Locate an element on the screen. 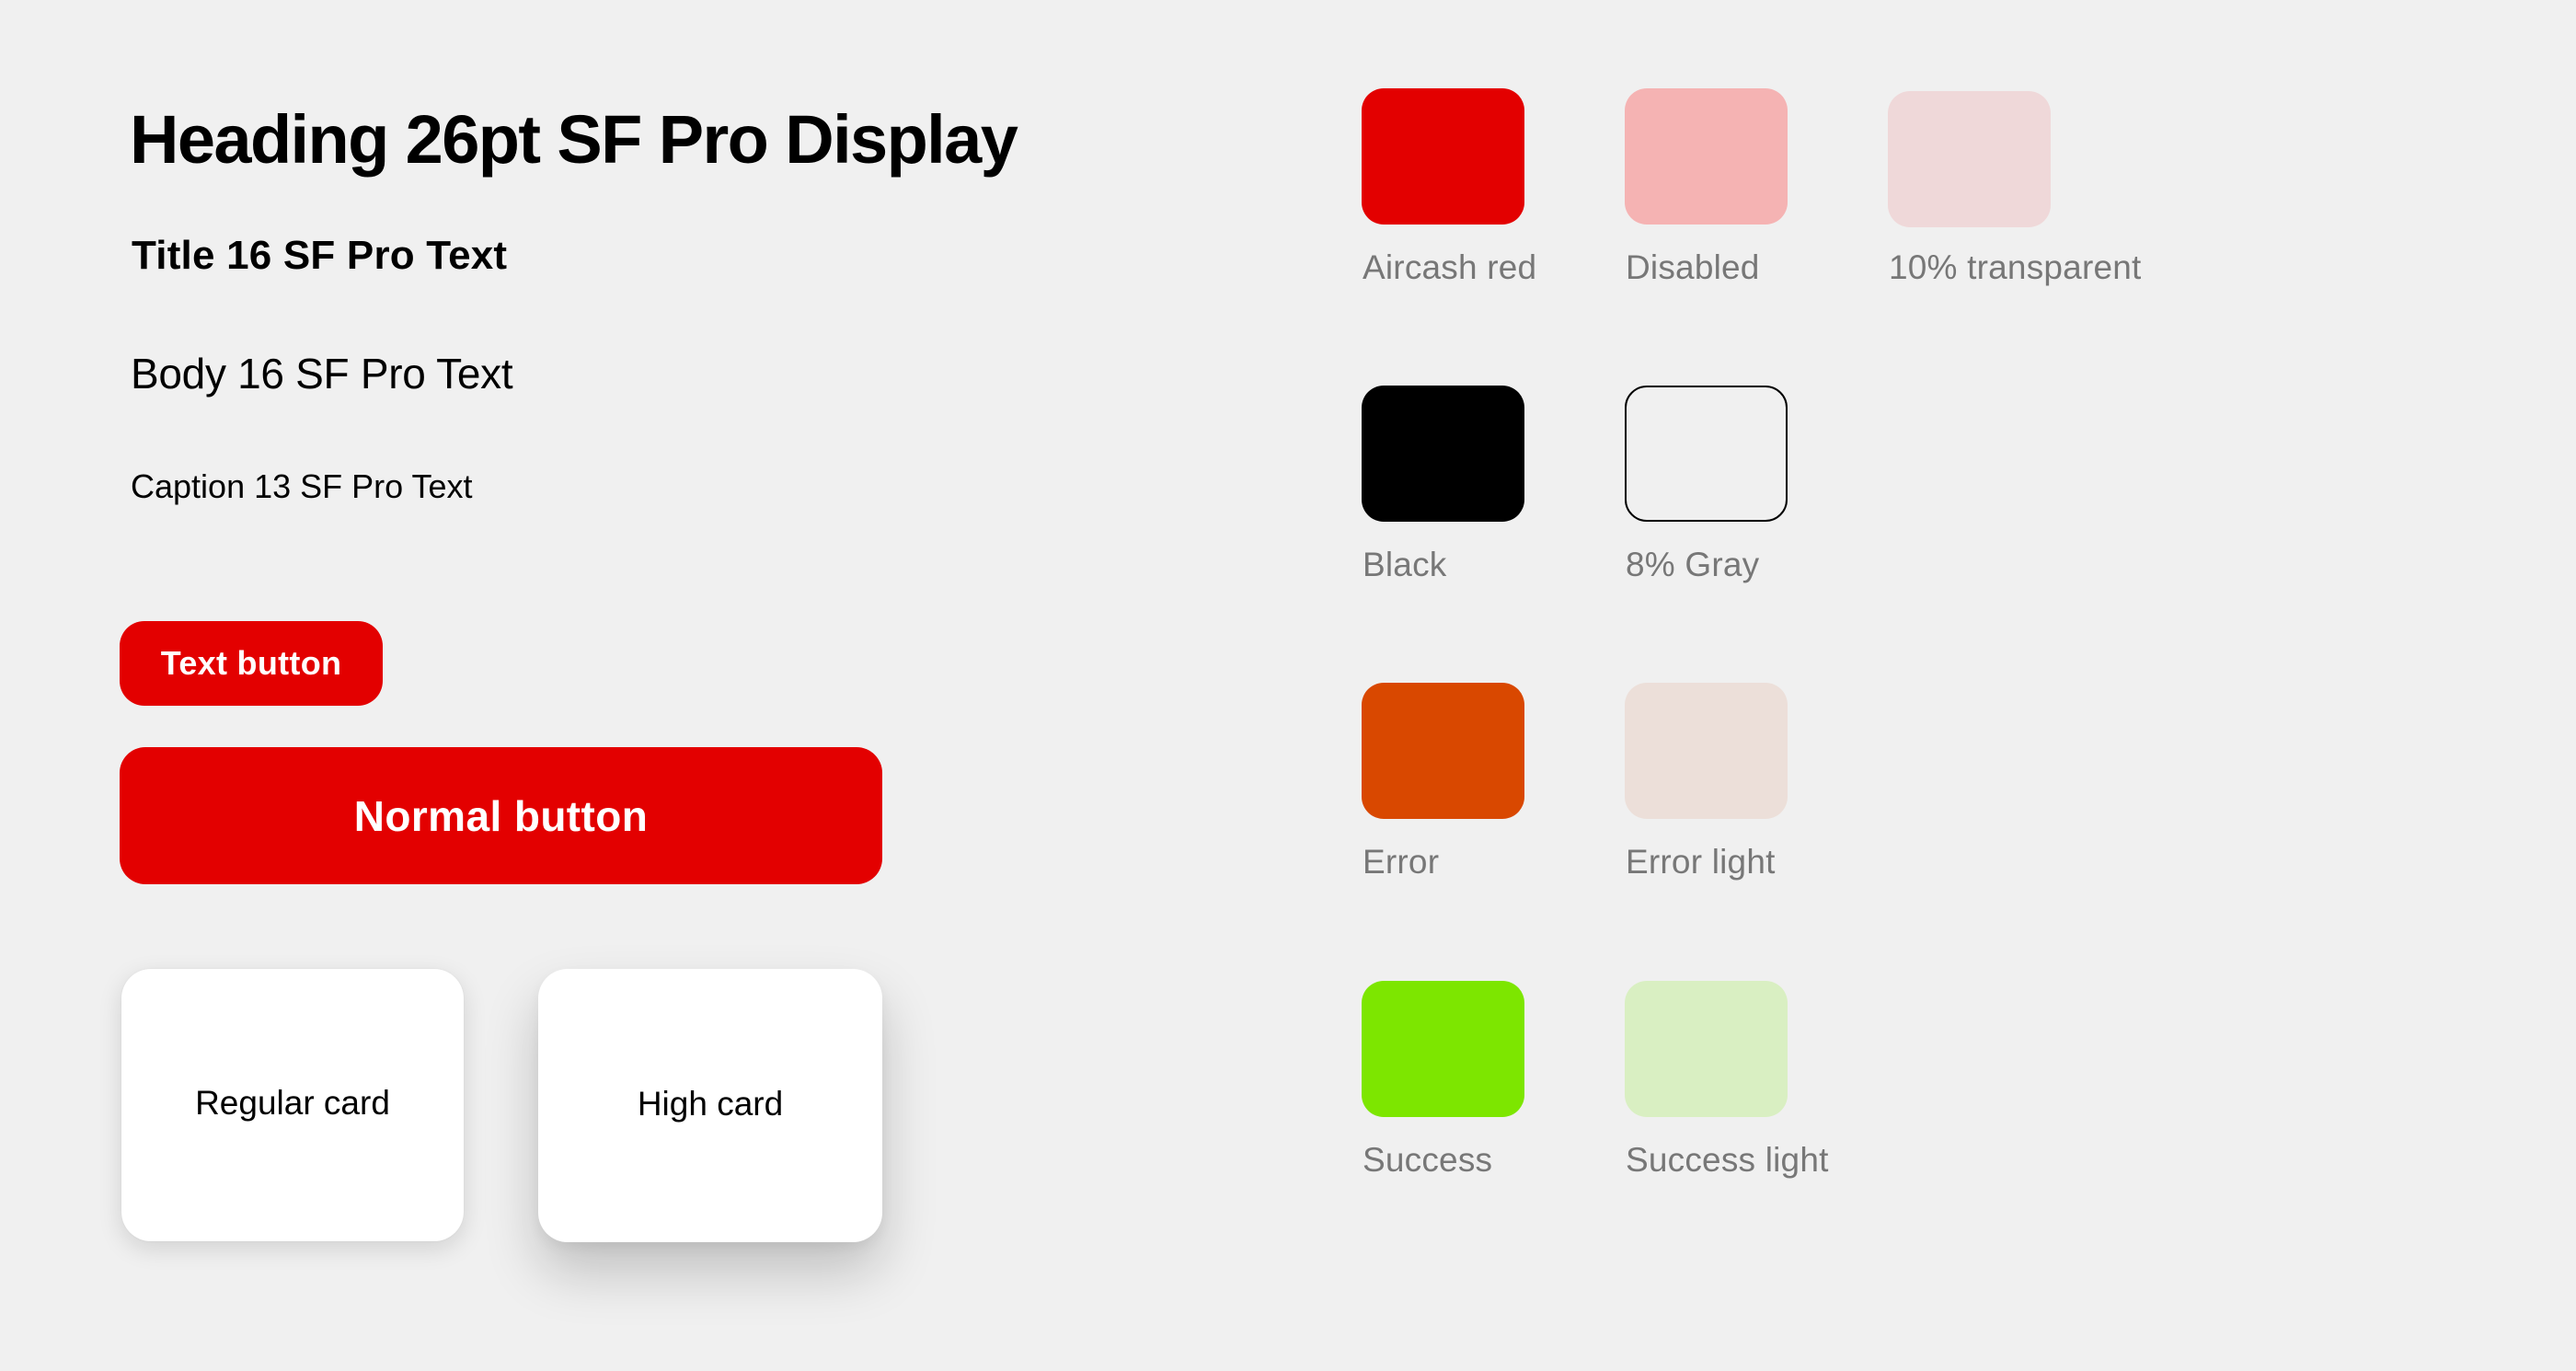 This screenshot has height=1371, width=2576. high-card-label: High card is located at coordinates (710, 1103).